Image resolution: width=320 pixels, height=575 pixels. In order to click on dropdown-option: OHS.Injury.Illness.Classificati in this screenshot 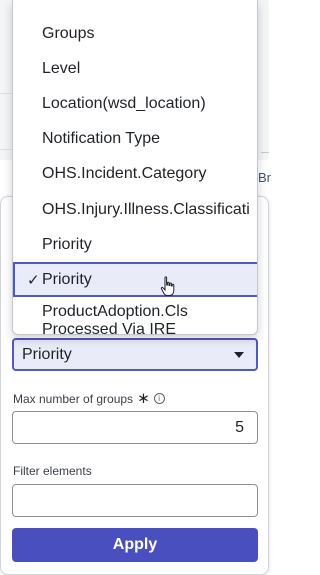, I will do `click(135, 209)`.